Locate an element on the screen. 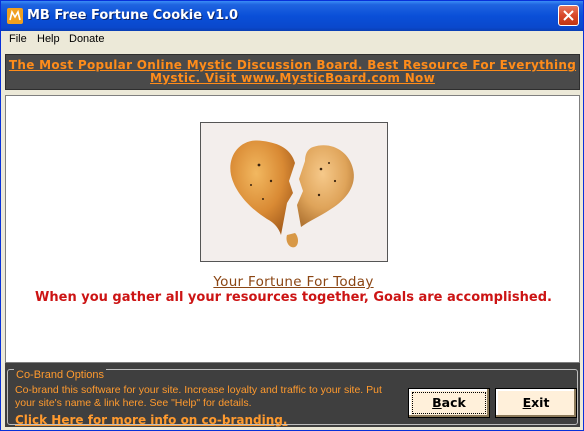 The width and height of the screenshot is (584, 431). back-button-label: ack is located at coordinates (453, 402).